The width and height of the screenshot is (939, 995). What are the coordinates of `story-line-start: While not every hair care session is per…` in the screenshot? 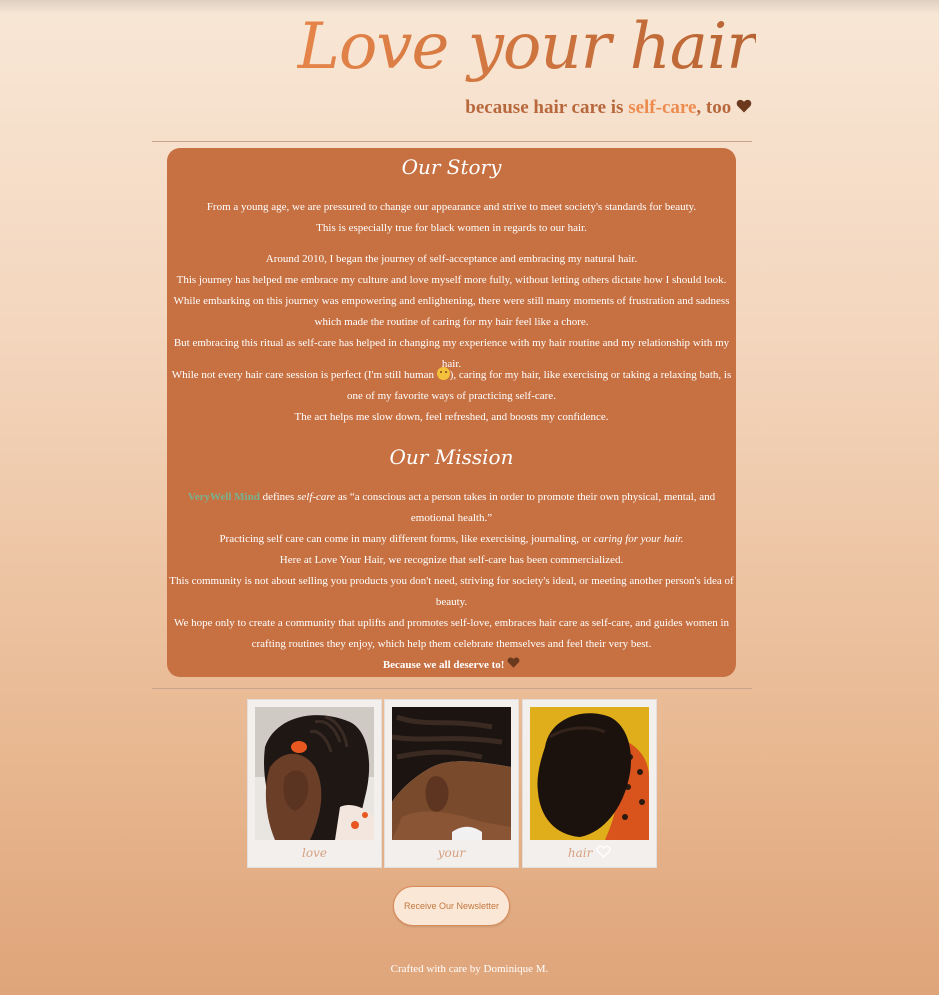 It's located at (304, 375).